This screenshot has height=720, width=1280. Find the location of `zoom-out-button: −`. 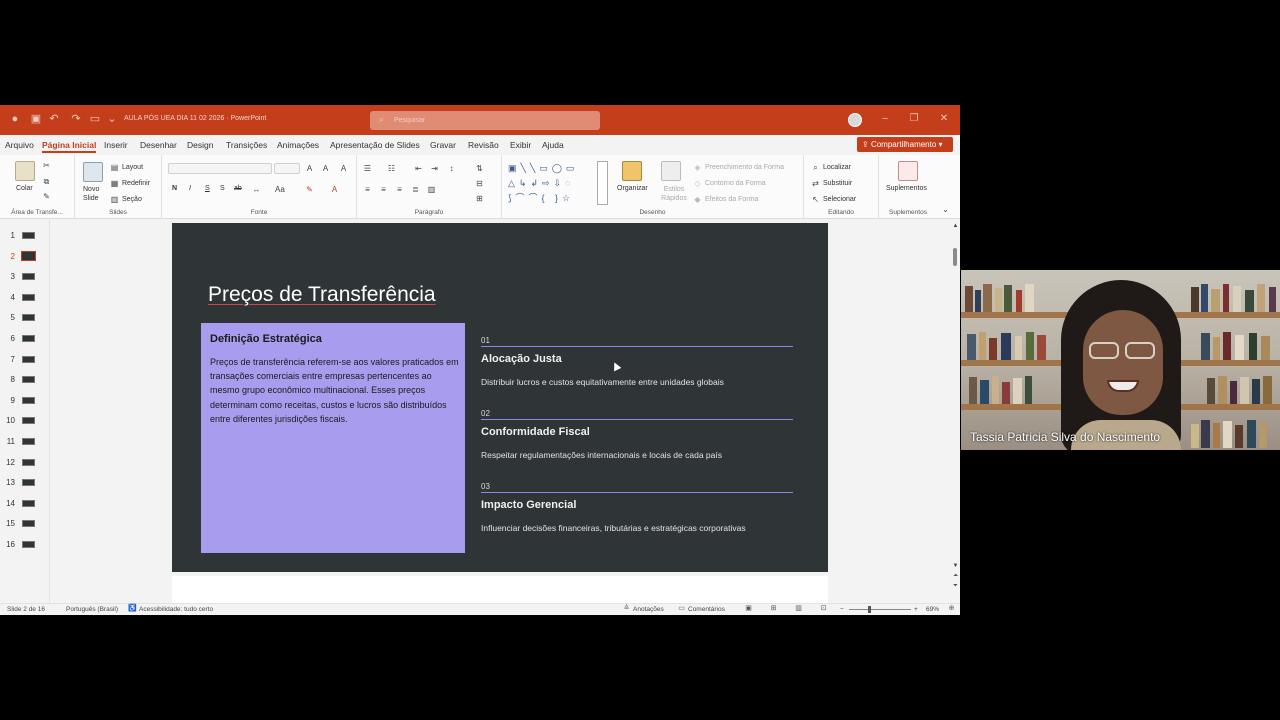

zoom-out-button: − is located at coordinates (842, 609).